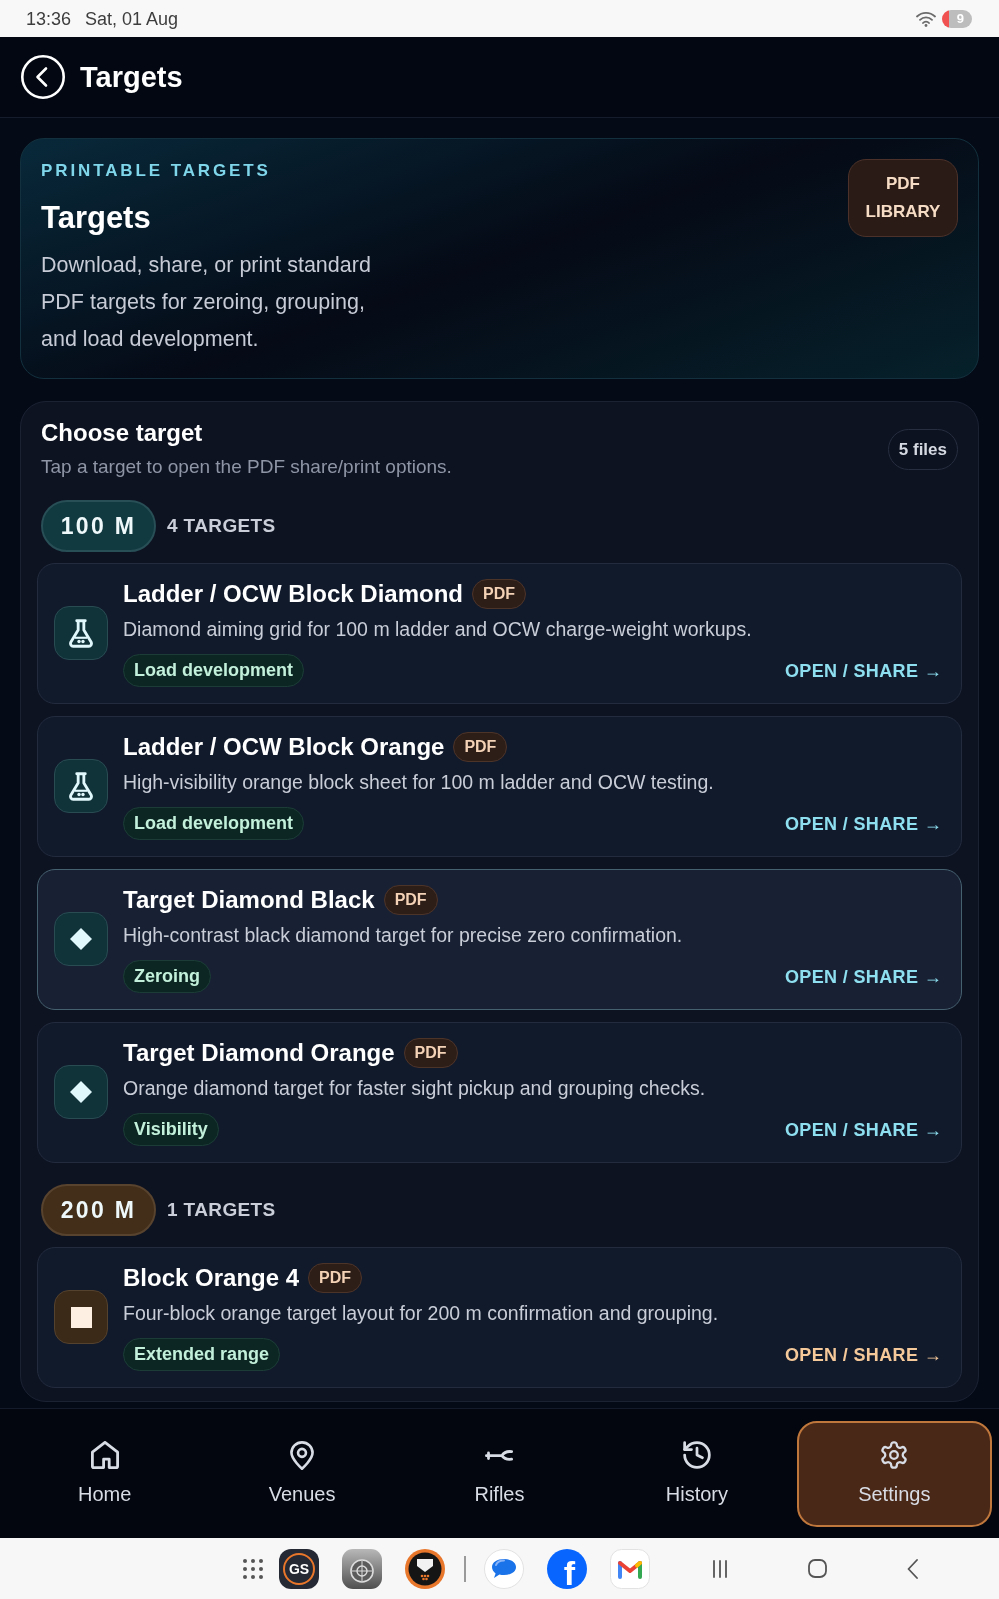  I want to click on target-card: Ladder / OCW Block Diamond PDF Diamond aiming grid for 100 m ladder and OCW charge-weight workups. Load development OPEN / SHARE →, so click(499, 633).